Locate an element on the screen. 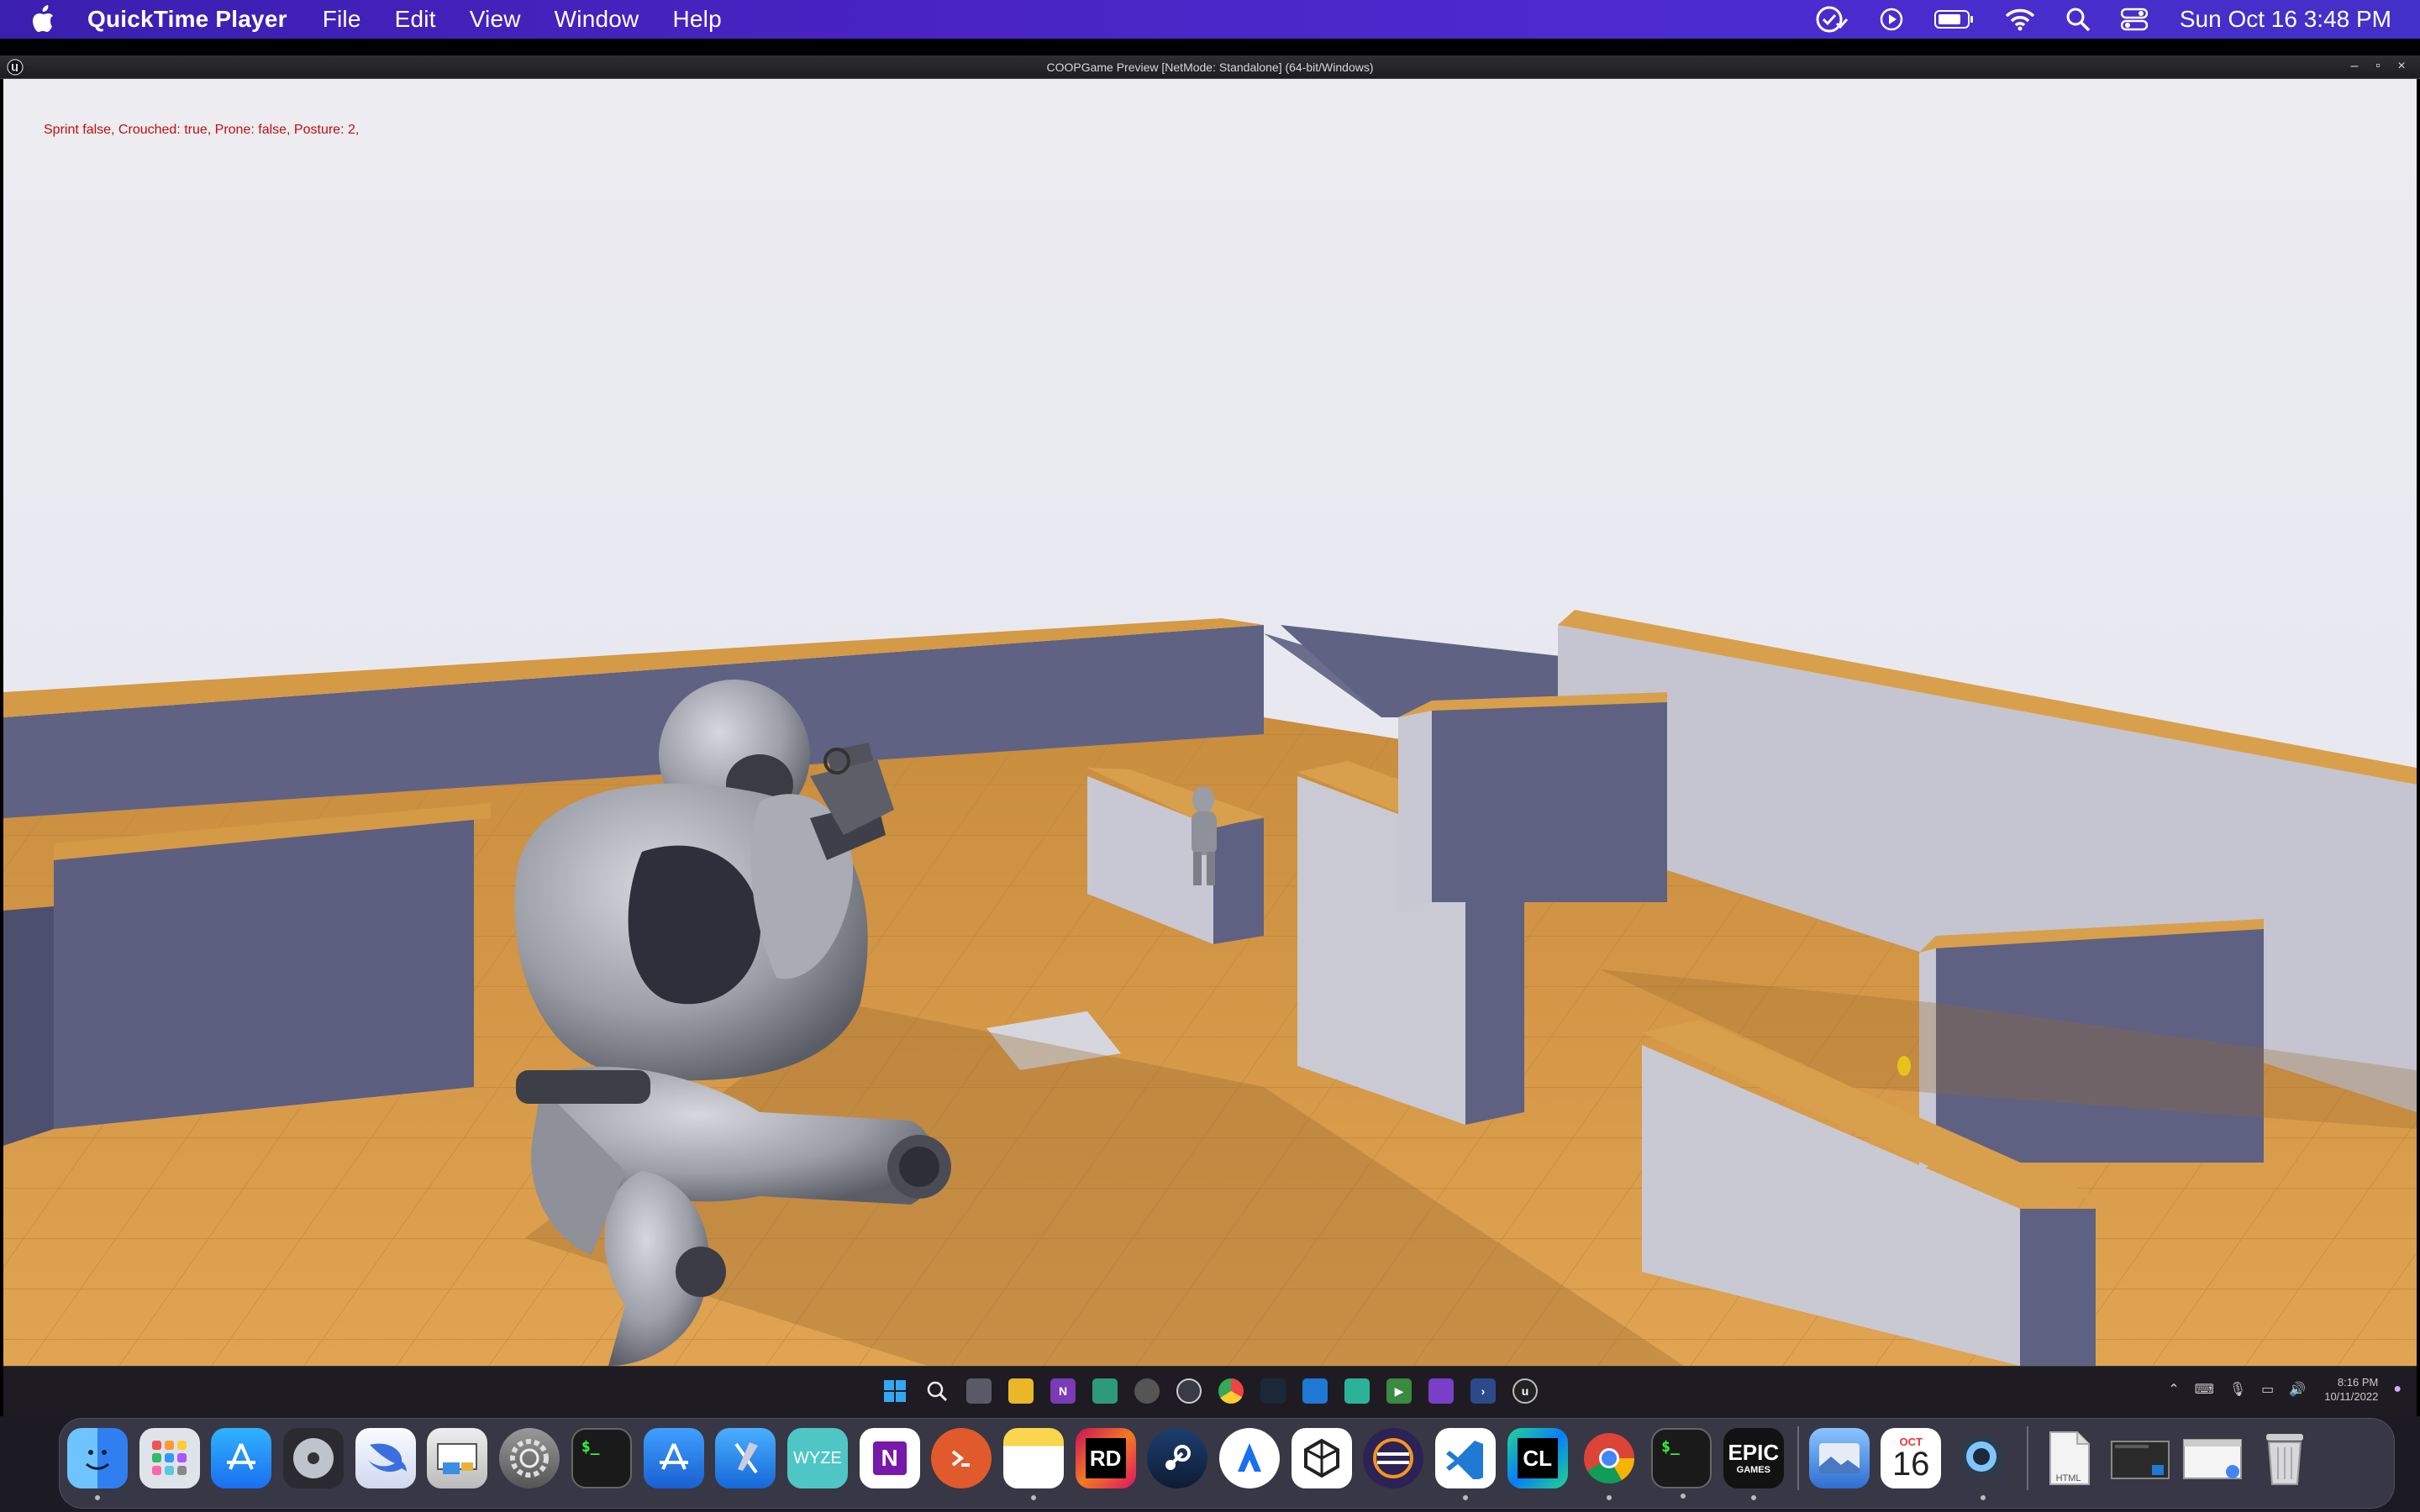 Image resolution: width=2420 pixels, height=1512 pixels. remote-desktop-icon is located at coordinates (961, 1458).